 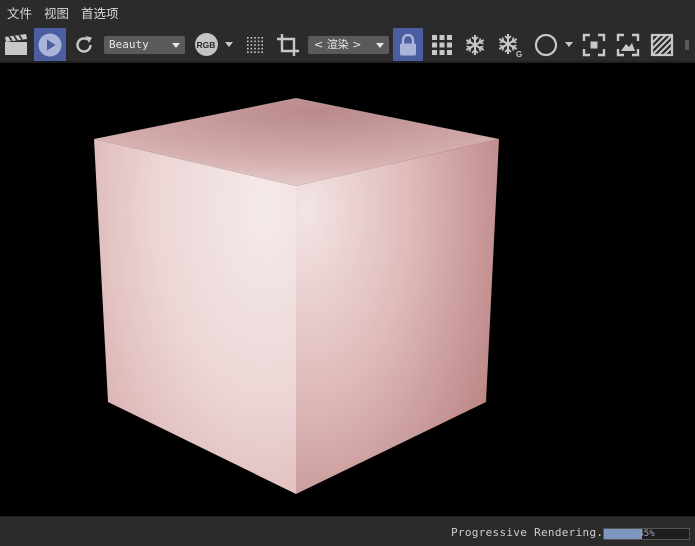 What do you see at coordinates (288, 44) in the screenshot?
I see `crop-icon` at bounding box center [288, 44].